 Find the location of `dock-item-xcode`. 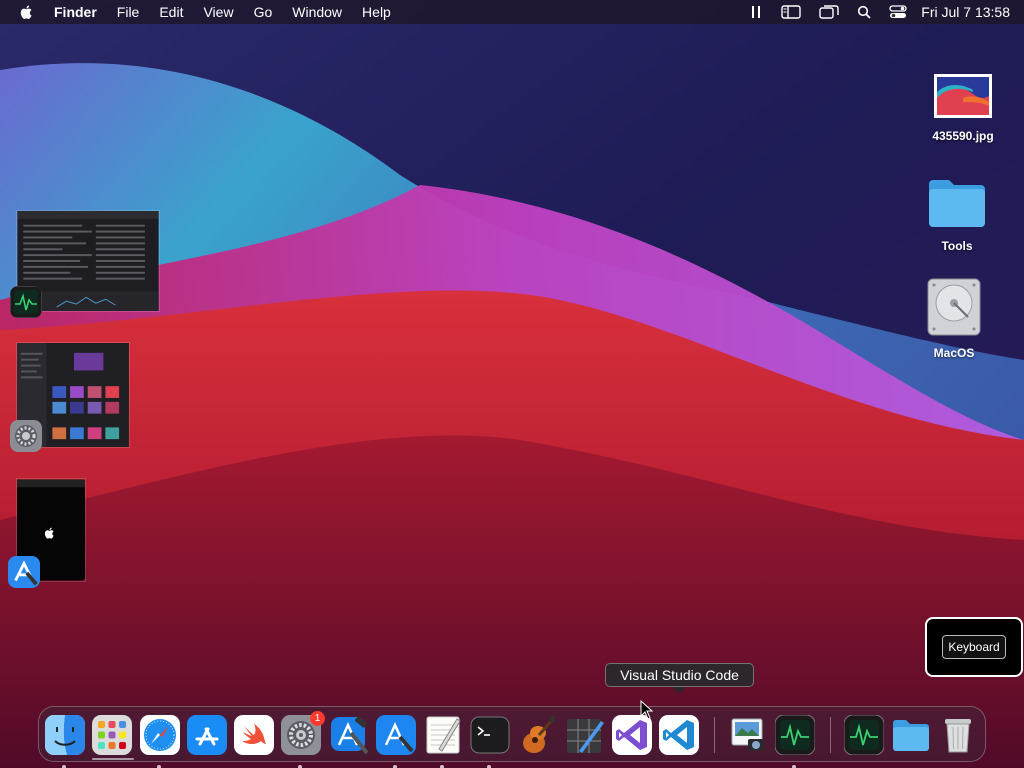

dock-item-xcode is located at coordinates (349, 735).